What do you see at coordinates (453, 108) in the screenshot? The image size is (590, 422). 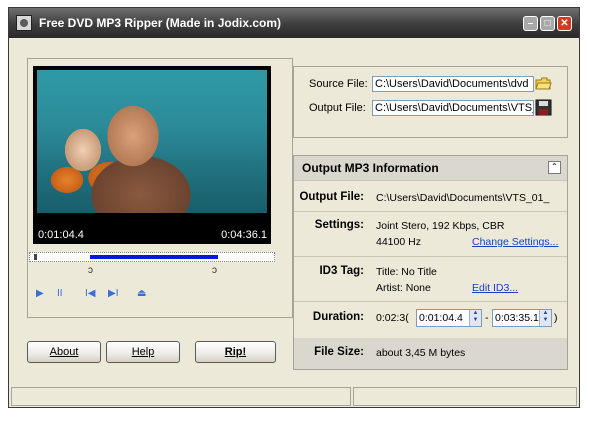 I see `output-file-field: C:\Users\David\Documents\VTS_` at bounding box center [453, 108].